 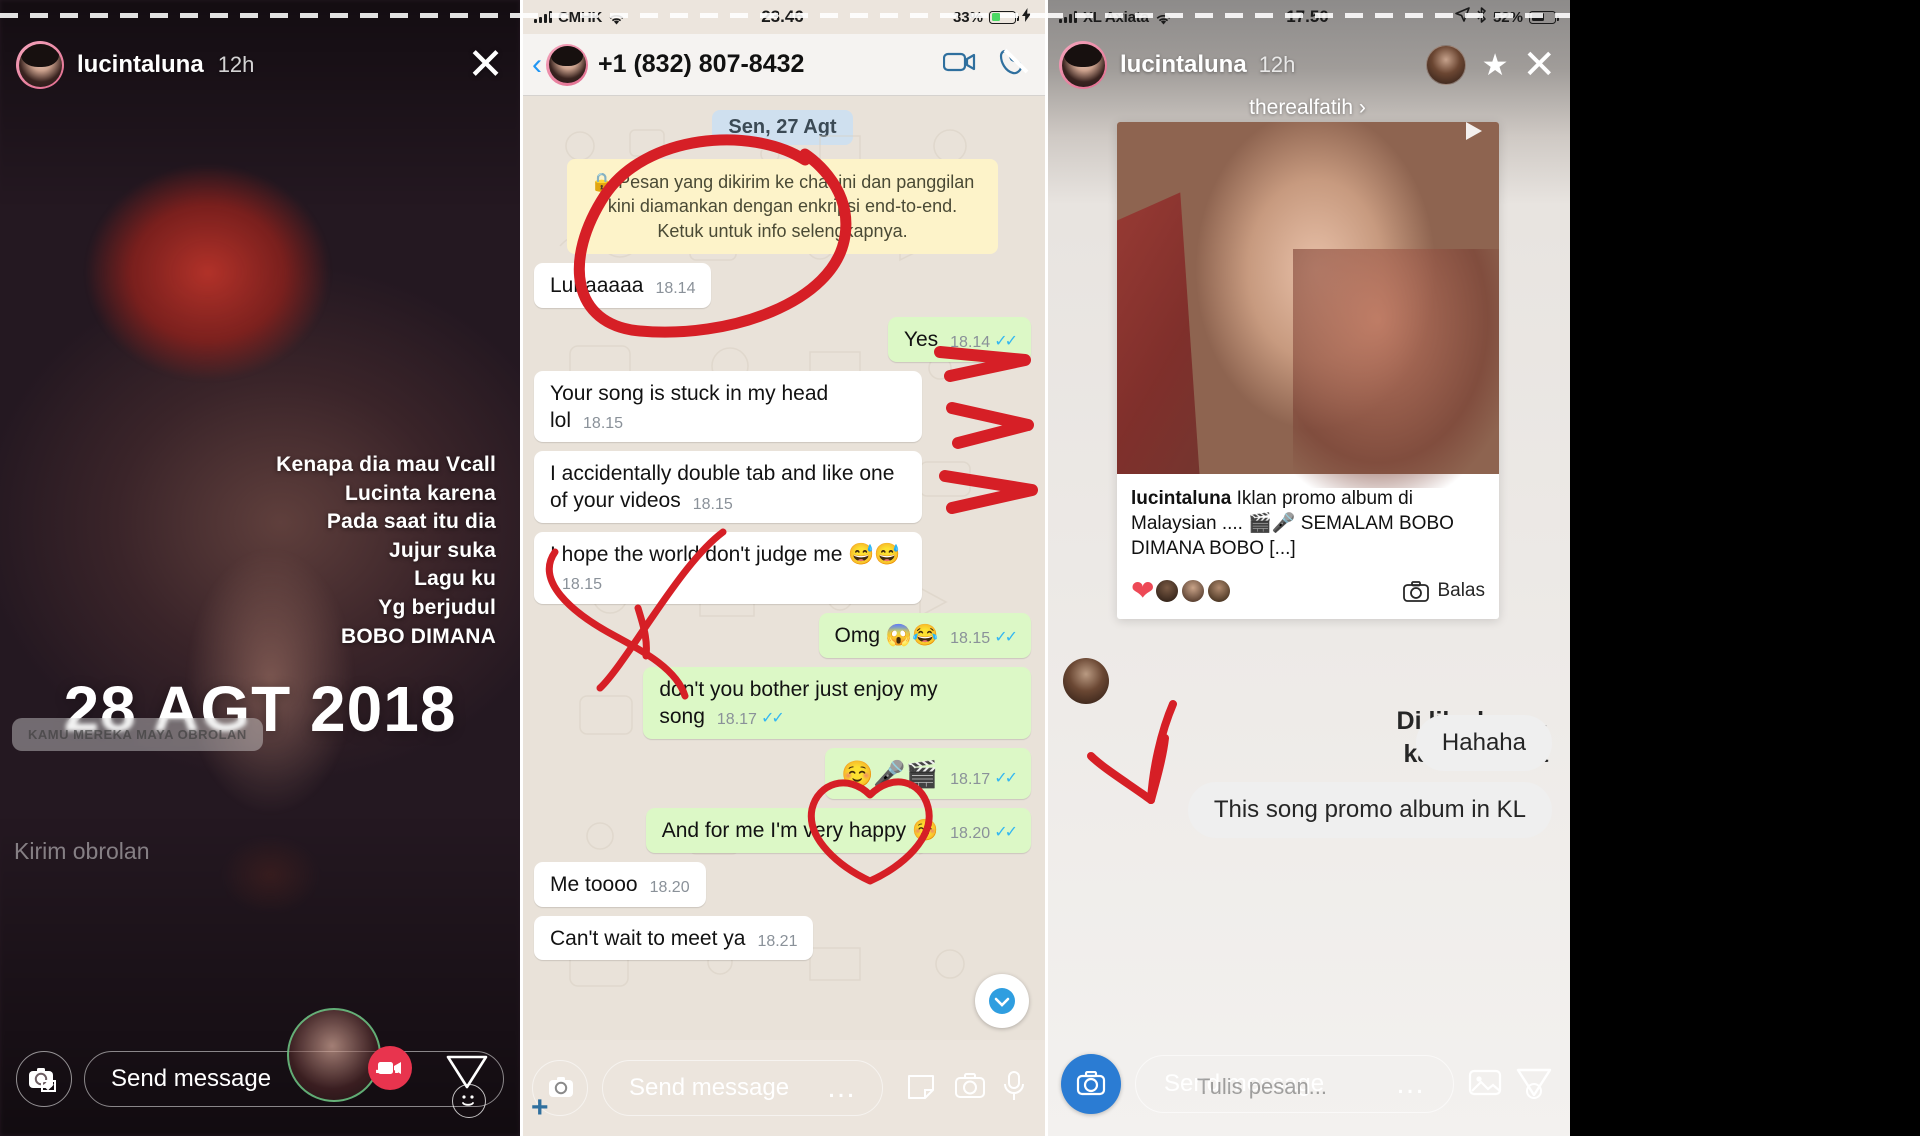 I want to click on phone-call-icon, so click(x=1016, y=64).